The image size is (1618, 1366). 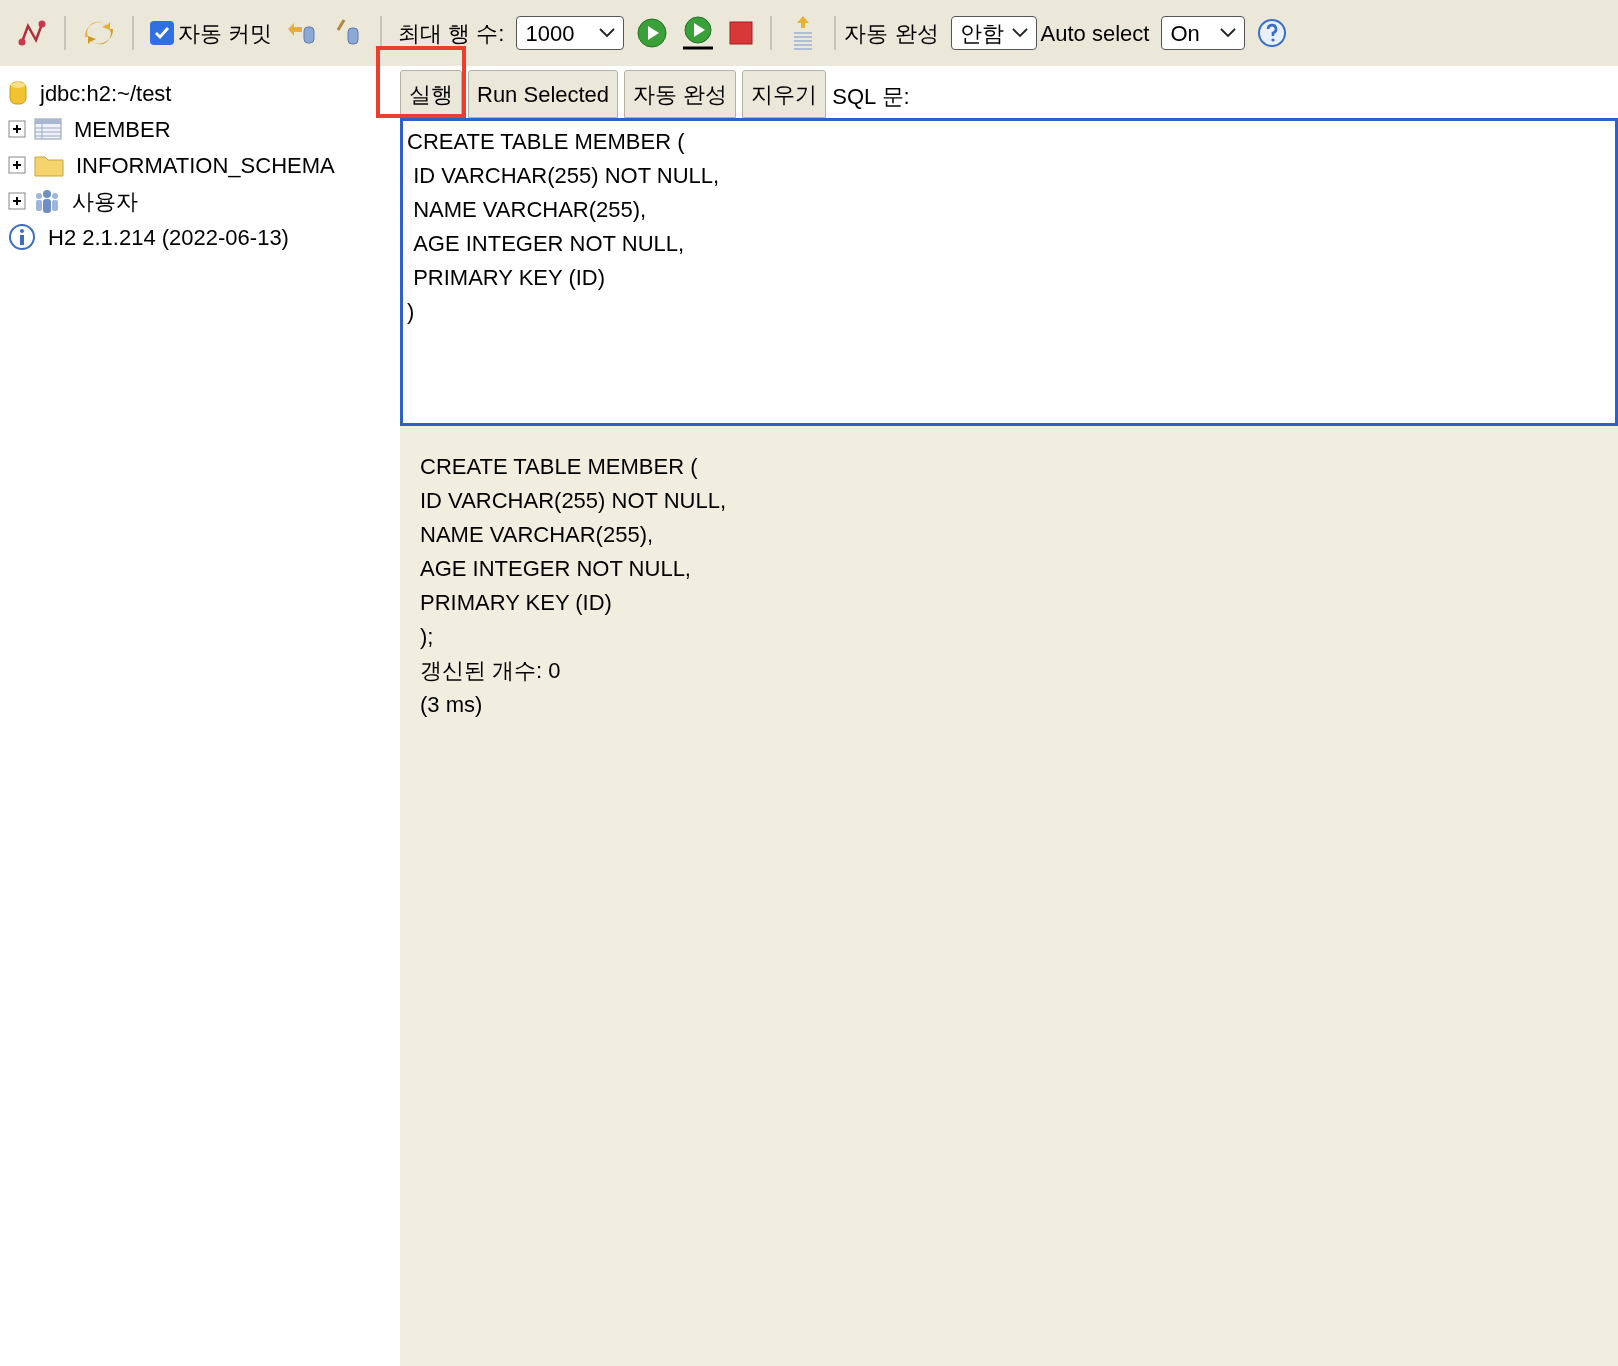 What do you see at coordinates (680, 94) in the screenshot?
I see `toolbar-button: 자동 완성` at bounding box center [680, 94].